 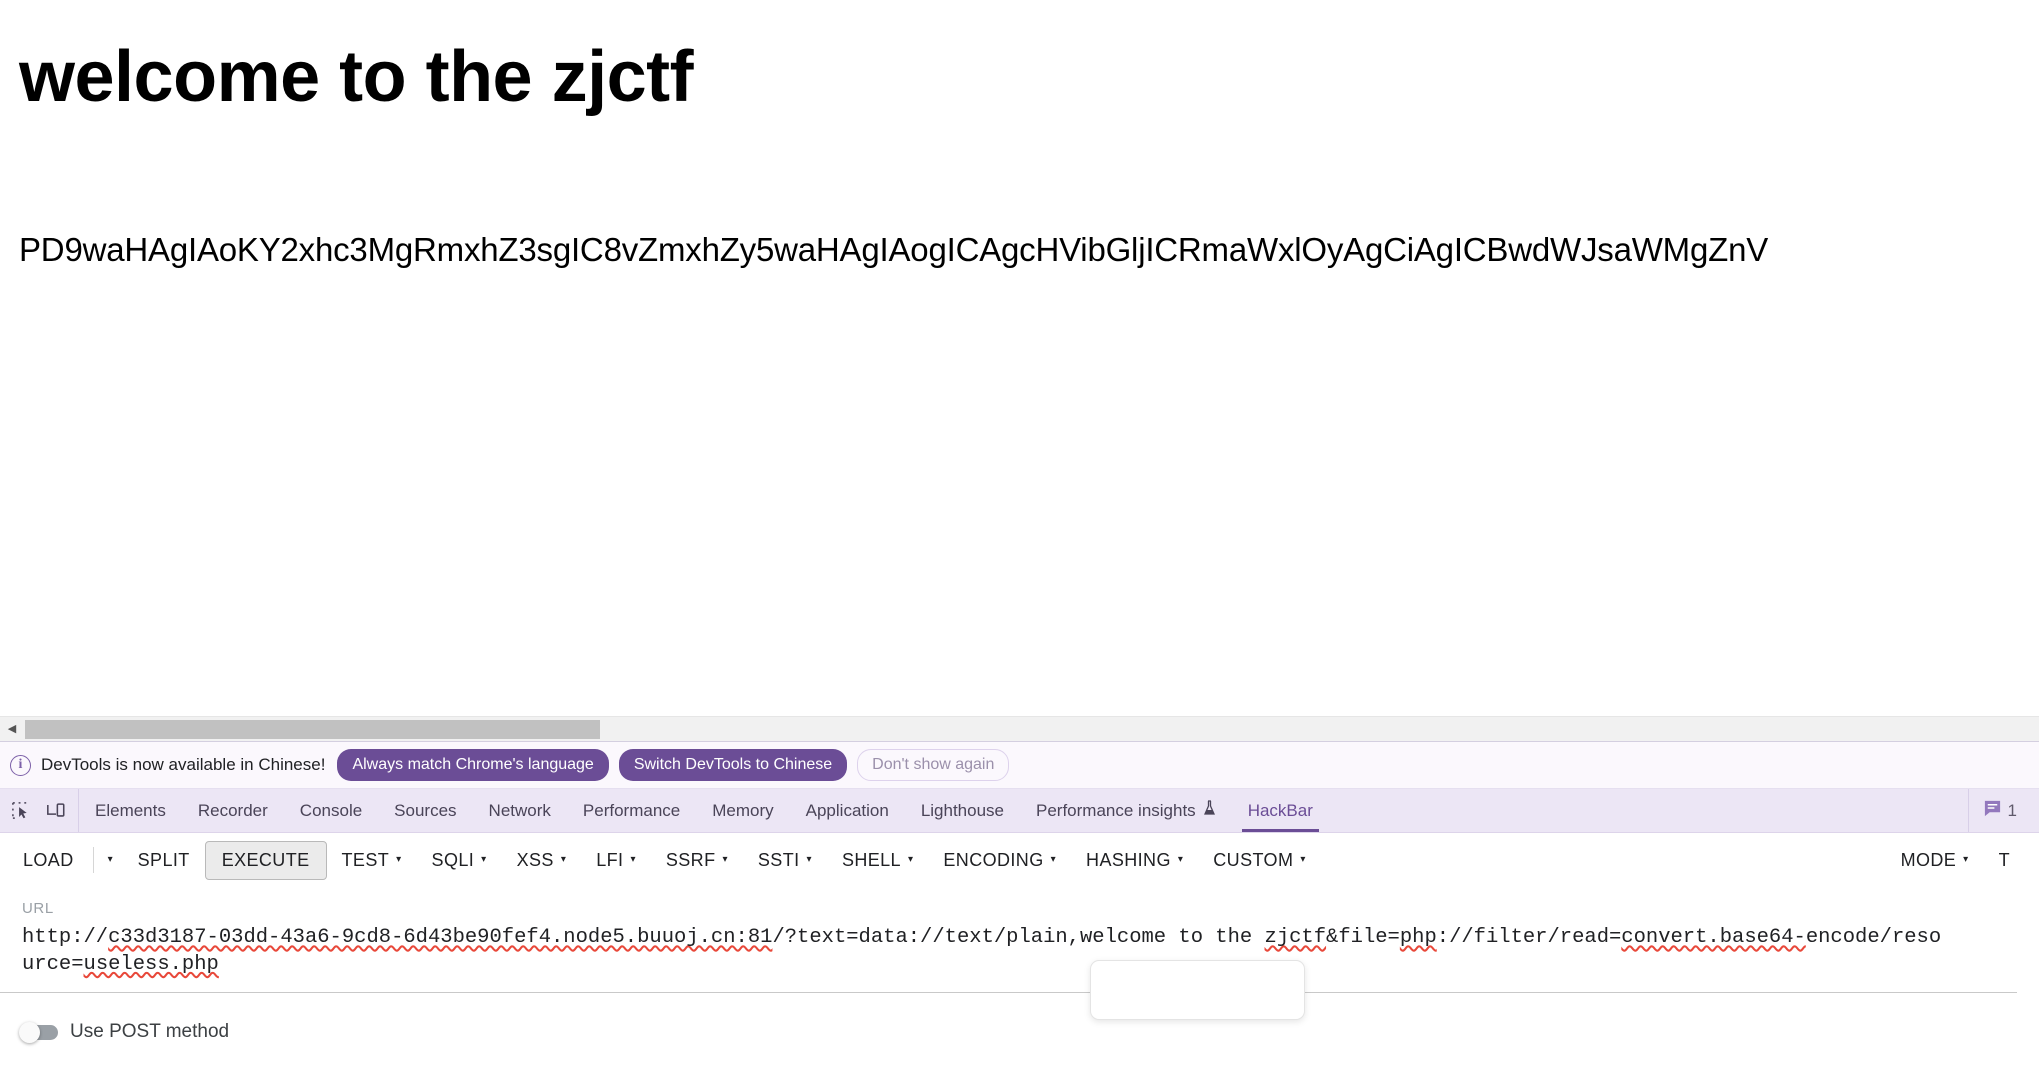 I want to click on always-match-chrome-language-button: Always match Chrome's language, so click(x=473, y=765).